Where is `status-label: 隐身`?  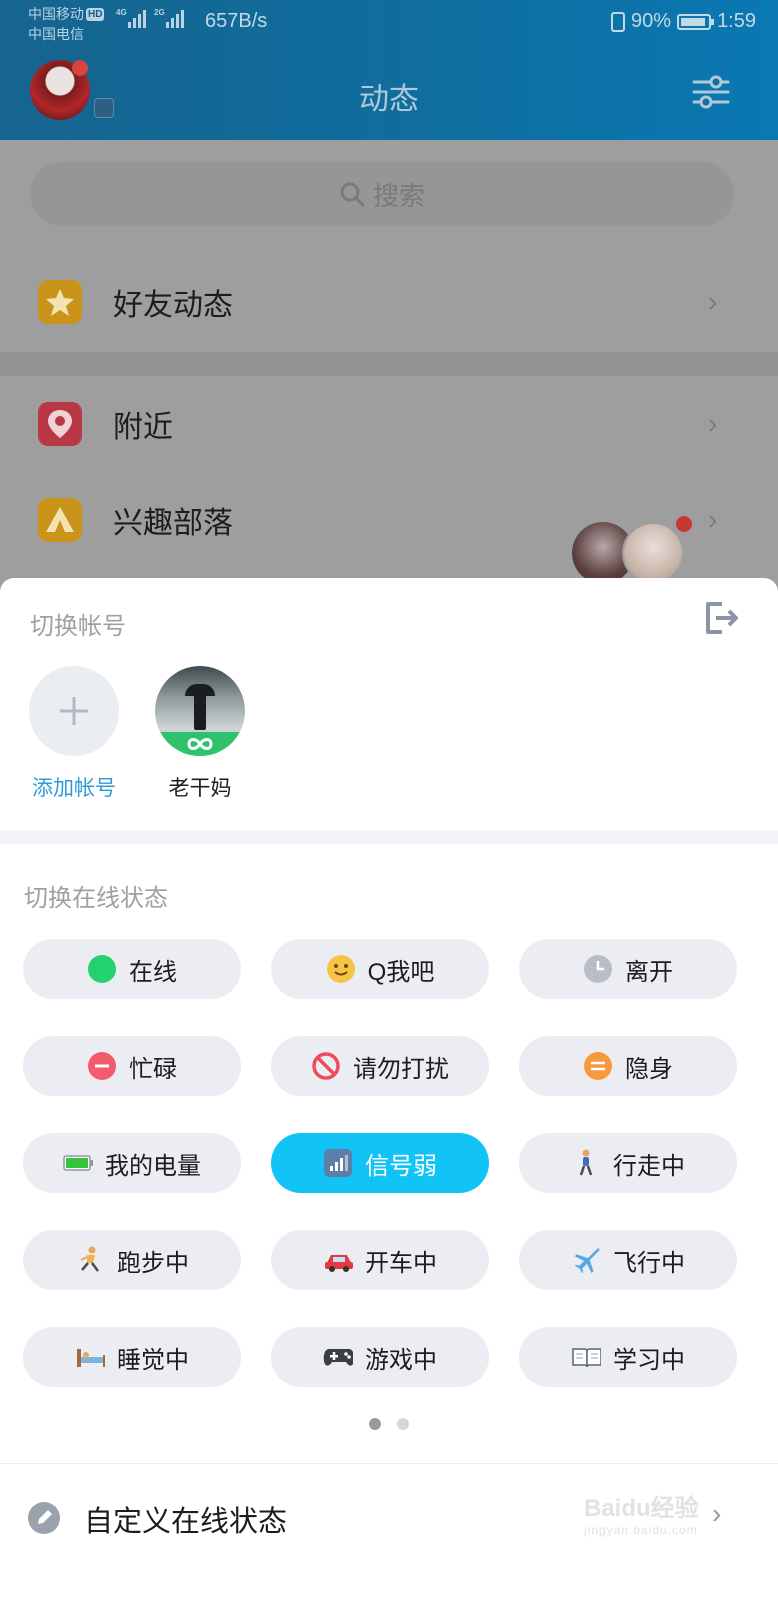
status-label: 隐身 is located at coordinates (649, 1069).